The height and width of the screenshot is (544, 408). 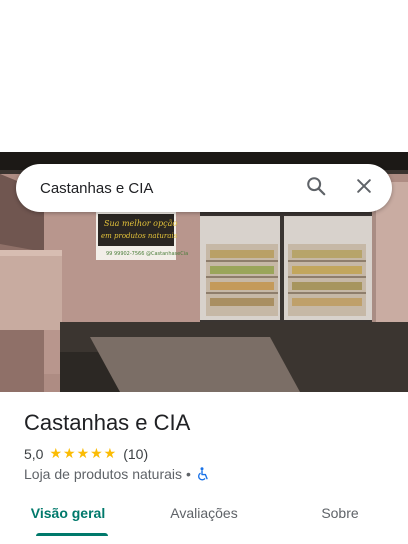 I want to click on close-button, so click(x=364, y=188).